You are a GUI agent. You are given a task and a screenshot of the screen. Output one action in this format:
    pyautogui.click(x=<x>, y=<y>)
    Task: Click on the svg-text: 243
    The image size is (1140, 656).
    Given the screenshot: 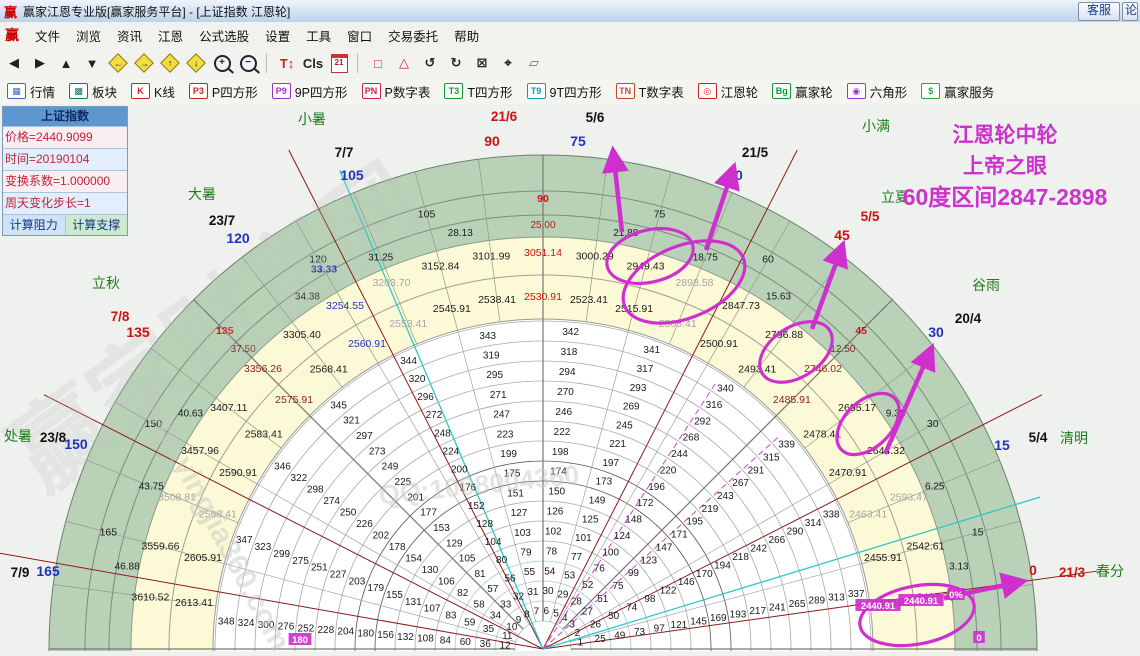 What is the action you would take?
    pyautogui.click(x=725, y=496)
    